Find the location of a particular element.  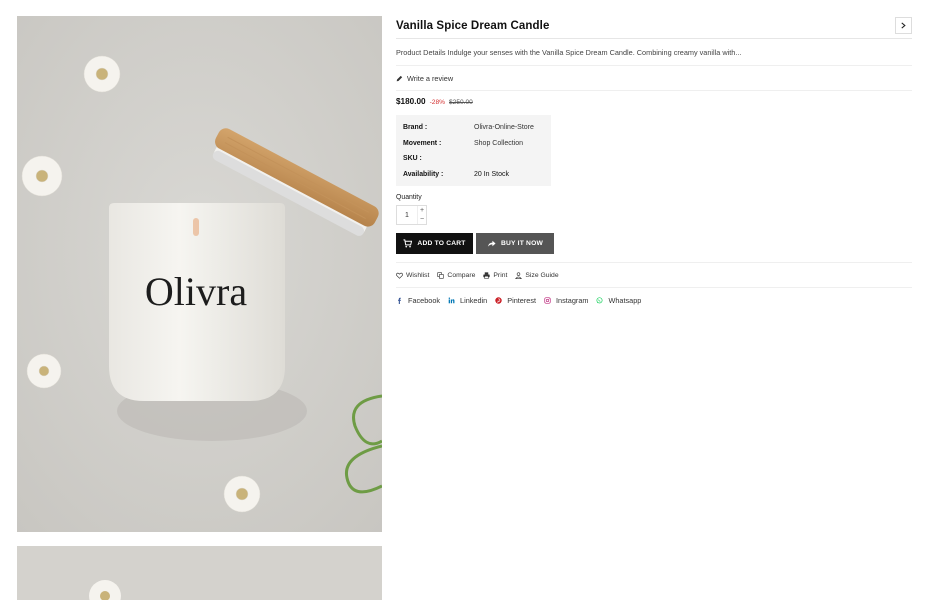

meta-row-brand: Brand : Olivra-Online-Store is located at coordinates (473, 128).